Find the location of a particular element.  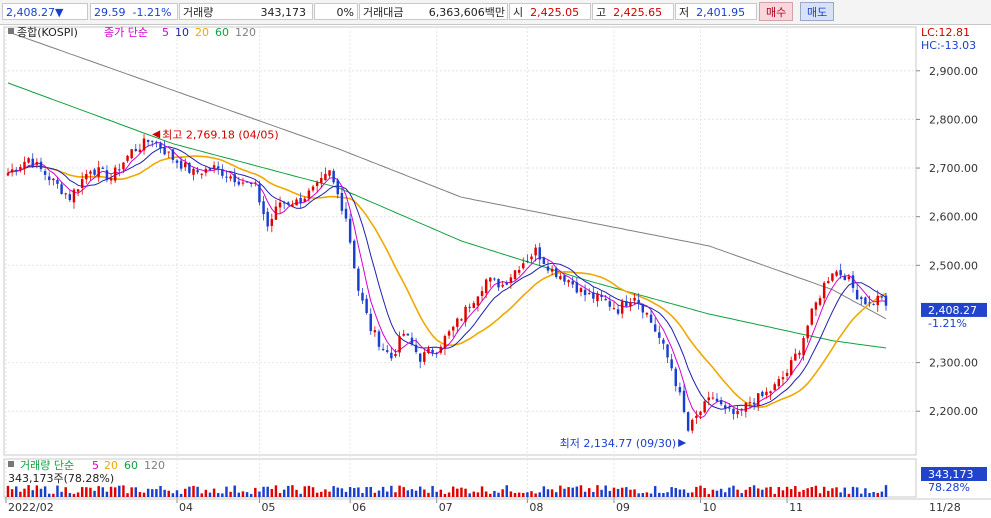

x-tick-label: 06 is located at coordinates (359, 507).